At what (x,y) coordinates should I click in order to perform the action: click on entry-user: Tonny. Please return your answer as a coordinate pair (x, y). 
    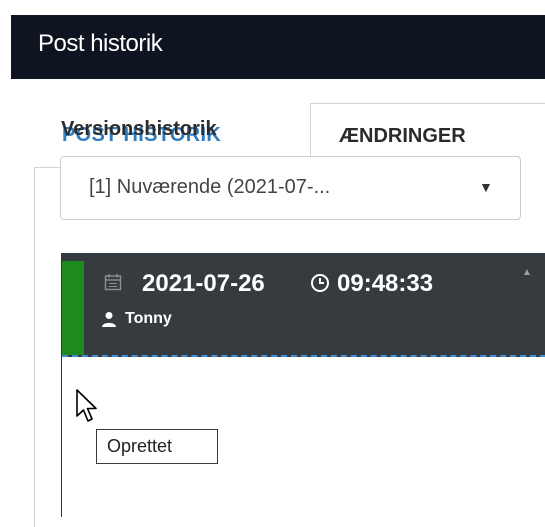
    Looking at the image, I should click on (148, 318).